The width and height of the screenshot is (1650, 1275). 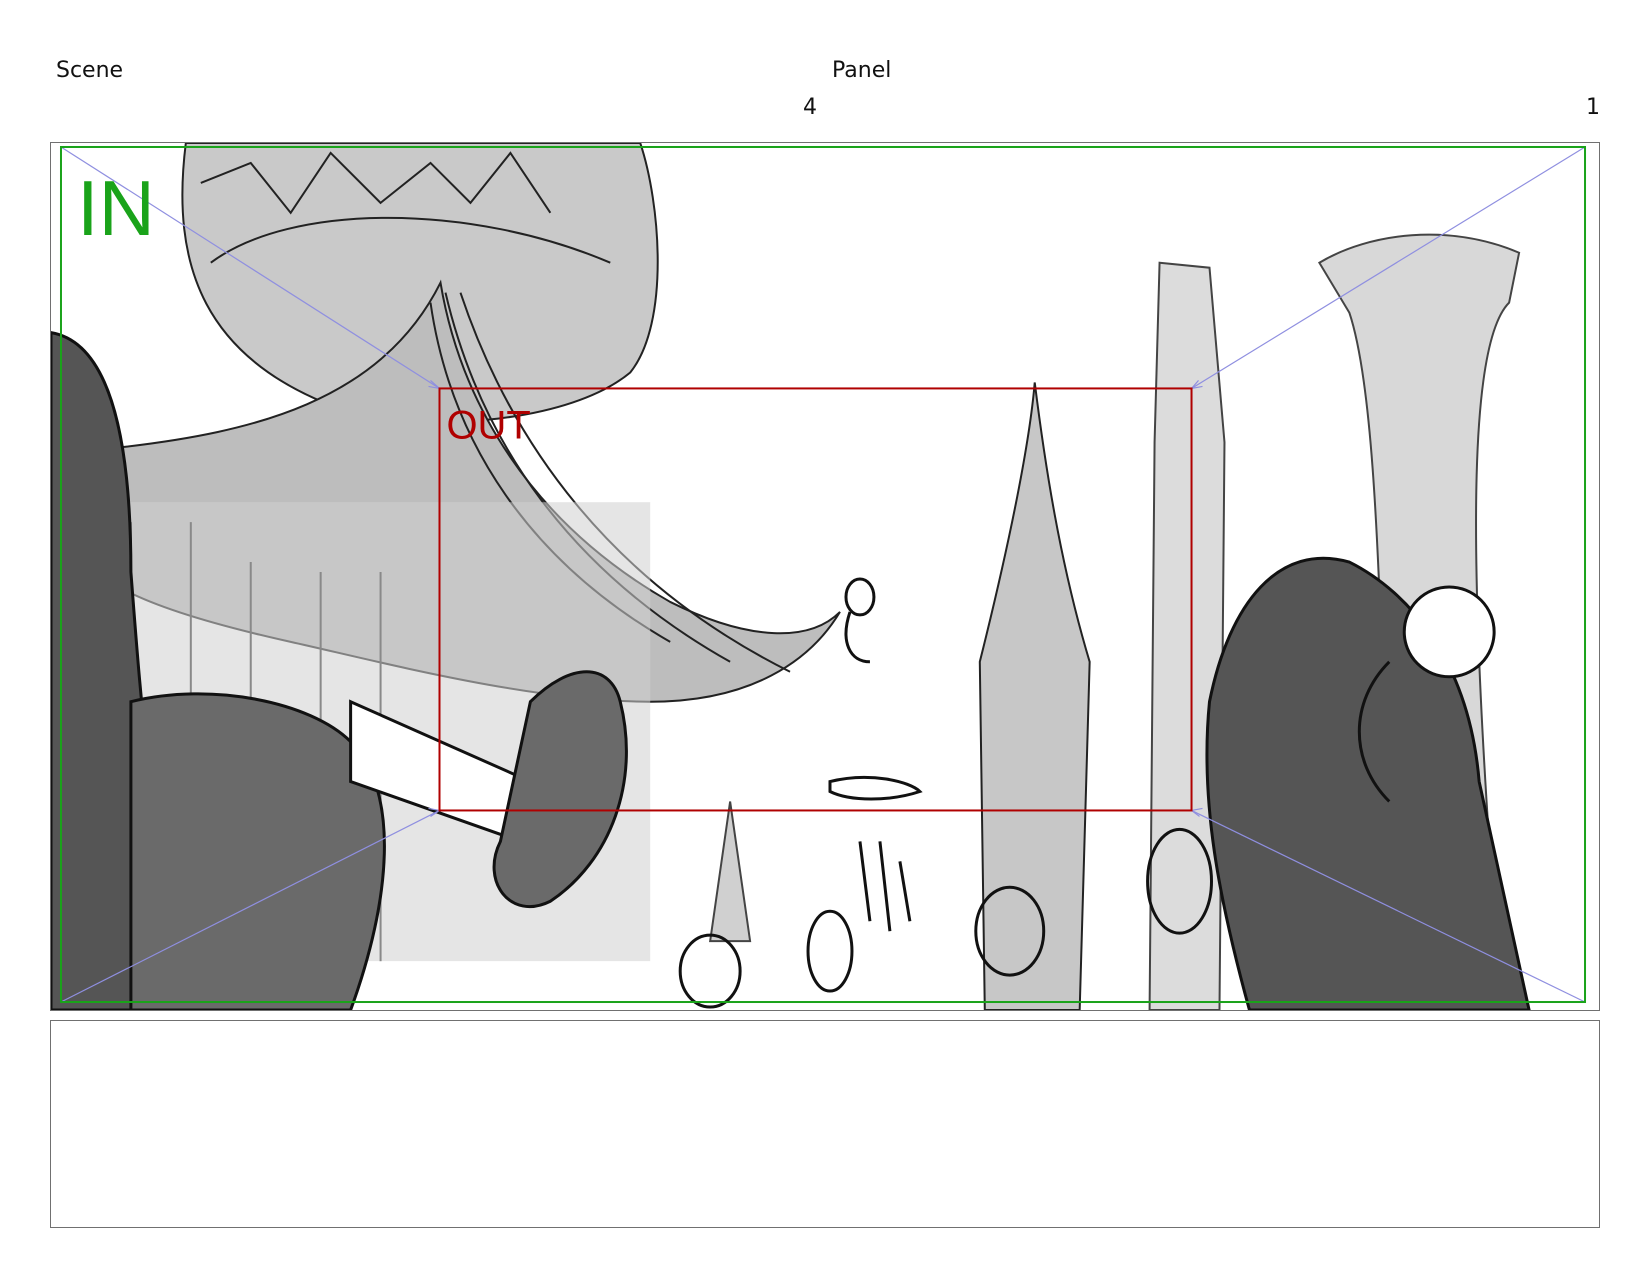 I want to click on in-label: IN, so click(x=116, y=209).